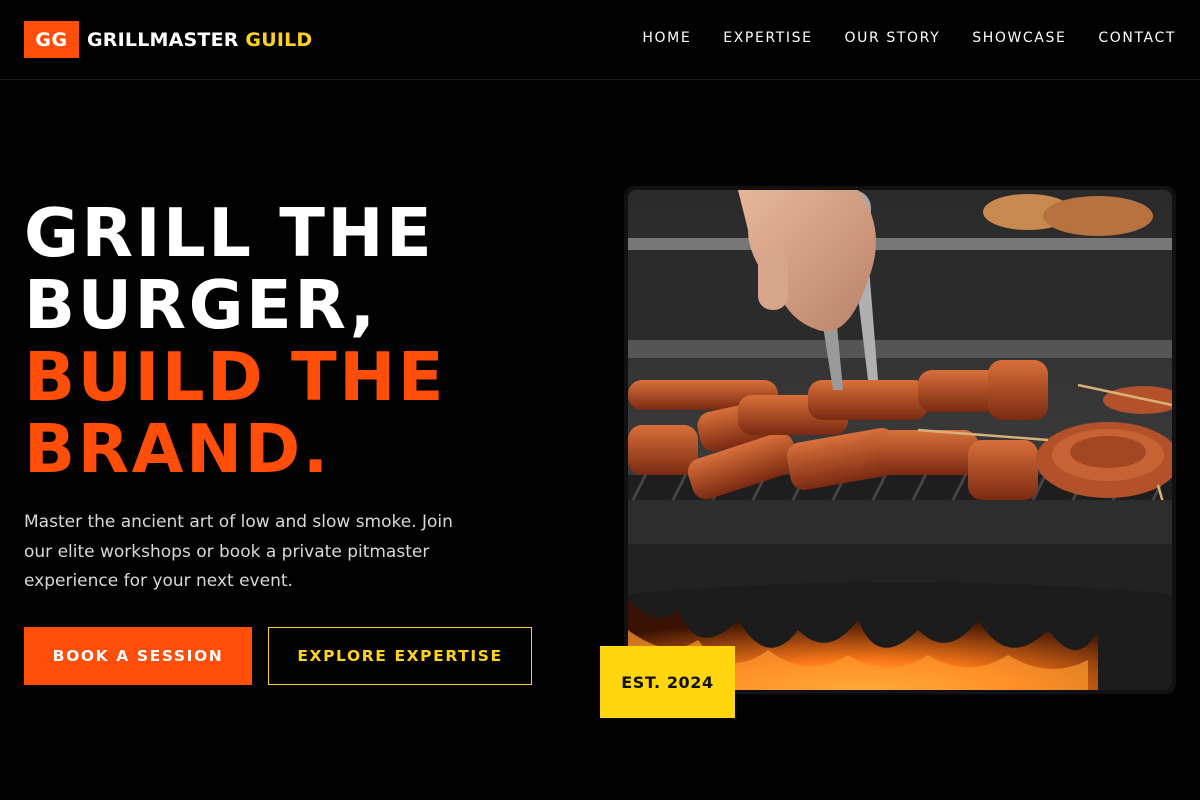  Describe the element at coordinates (177, 449) in the screenshot. I see `hero-title-accent-line: BRAND.` at that location.